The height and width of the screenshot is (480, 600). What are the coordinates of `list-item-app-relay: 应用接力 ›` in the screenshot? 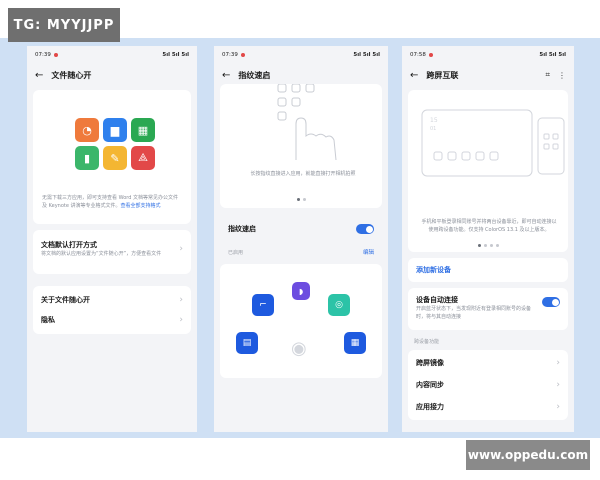 It's located at (488, 407).